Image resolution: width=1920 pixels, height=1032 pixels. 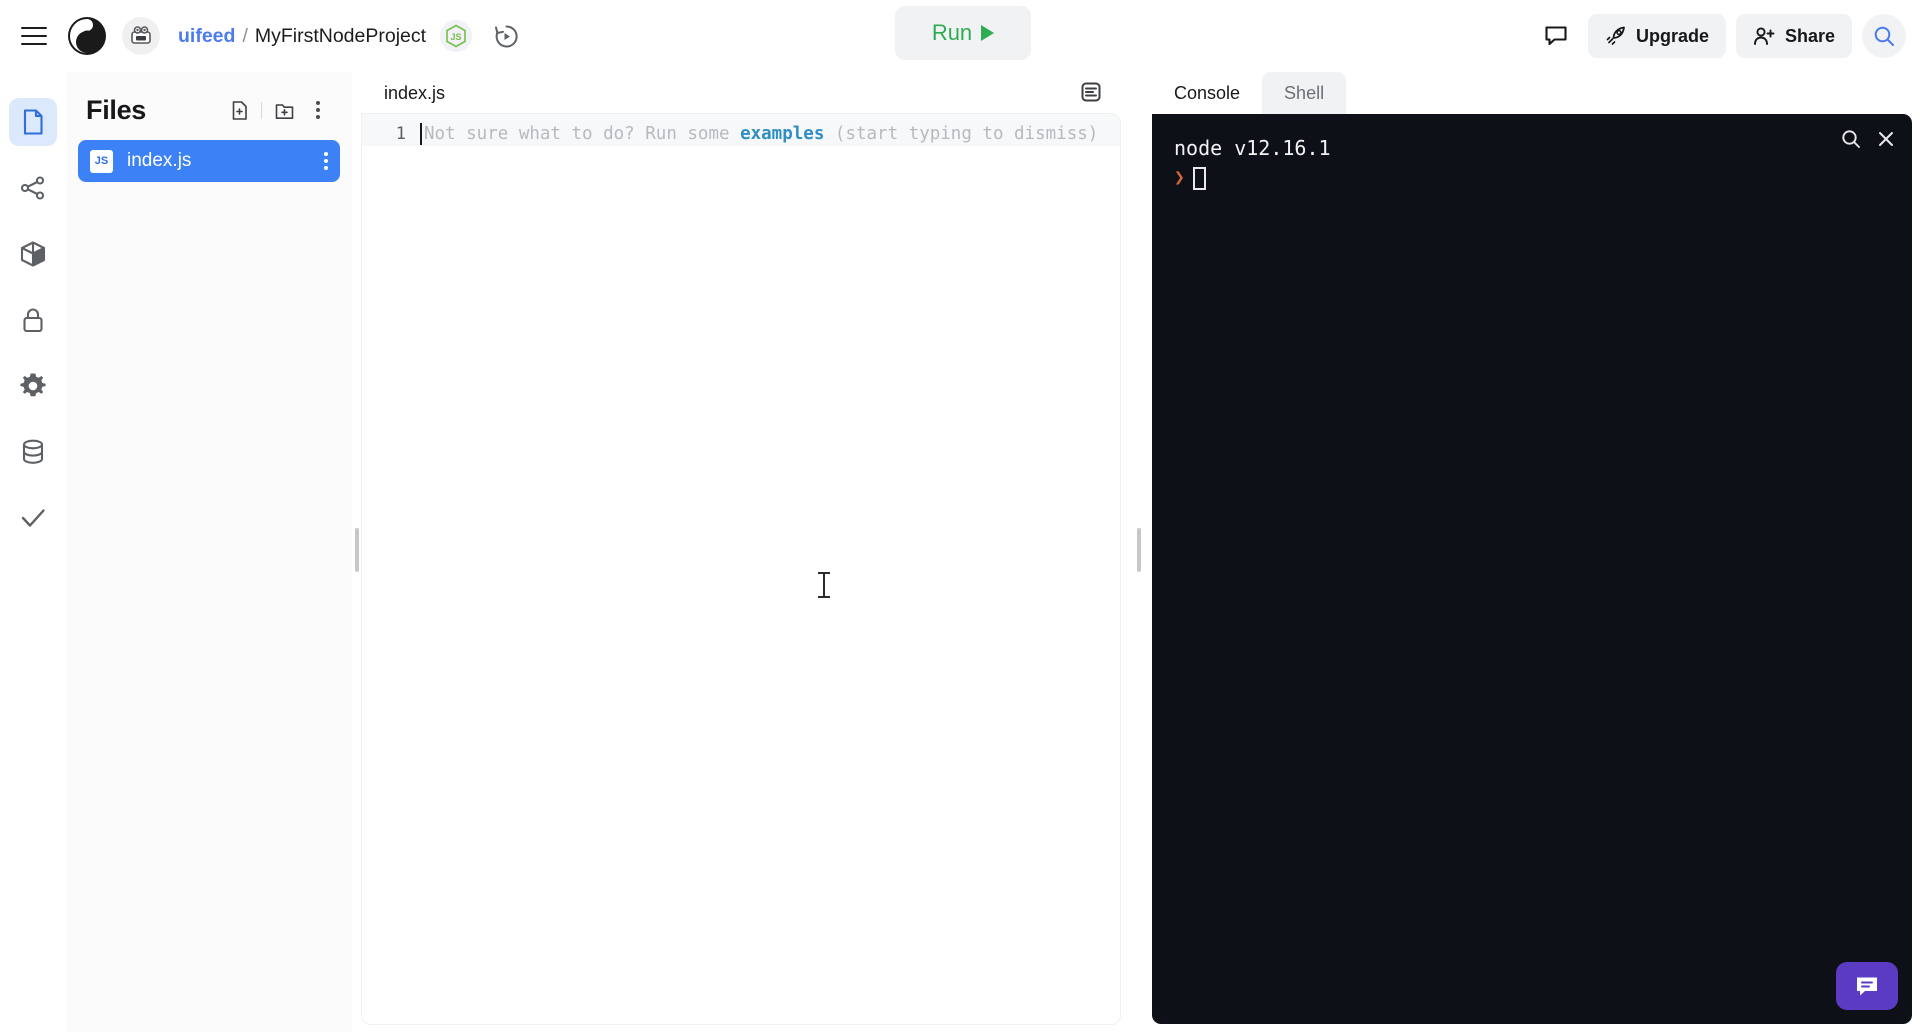 What do you see at coordinates (340, 36) in the screenshot?
I see `breadcrumb-project-name: MyFirstNodeProject` at bounding box center [340, 36].